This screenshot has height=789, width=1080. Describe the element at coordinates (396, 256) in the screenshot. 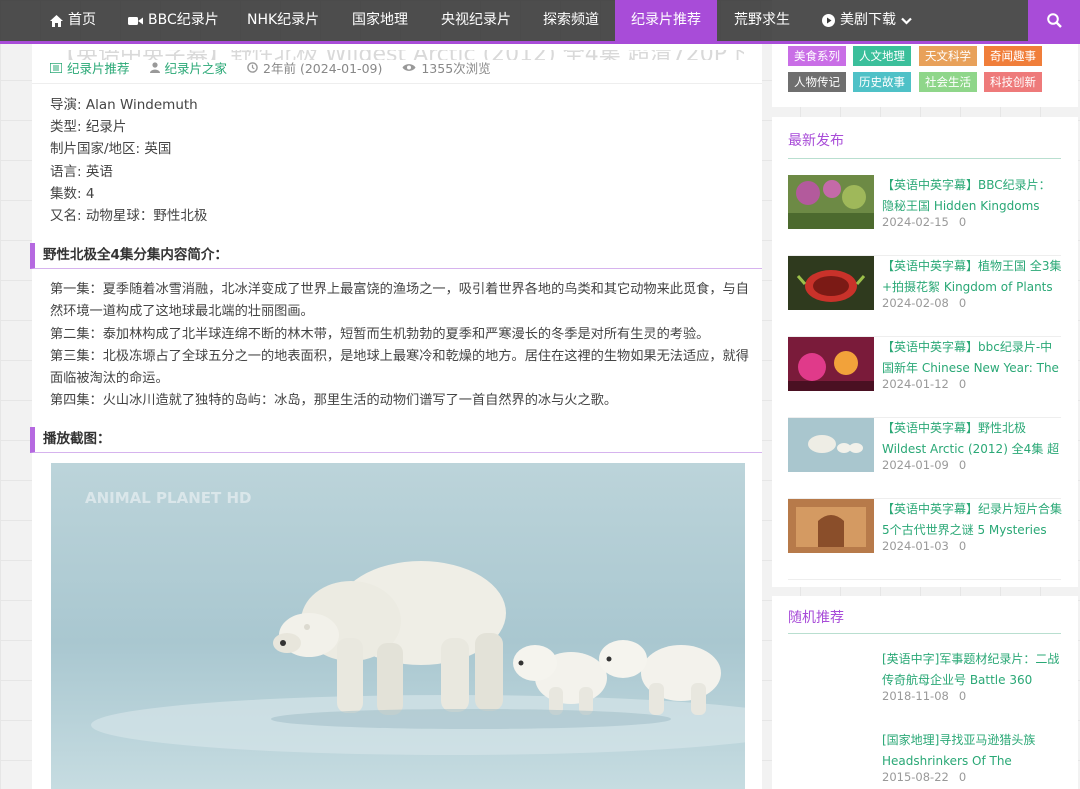

I see `synopsis-heading: 野性北极全4集分集内容简介：` at that location.